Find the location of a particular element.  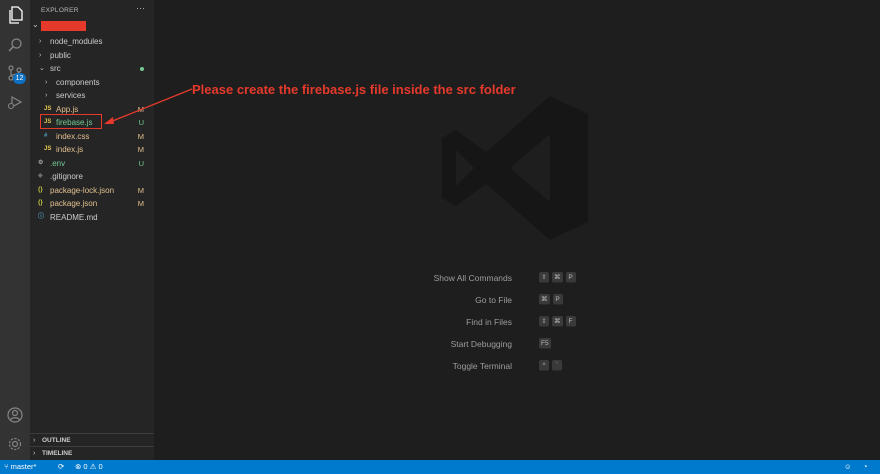

explorer-title: EXPLORER is located at coordinates (60, 10).